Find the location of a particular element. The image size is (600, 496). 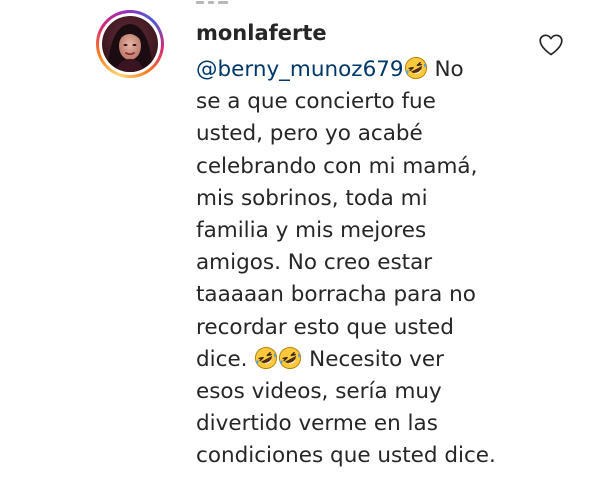

avatar is located at coordinates (130, 44).